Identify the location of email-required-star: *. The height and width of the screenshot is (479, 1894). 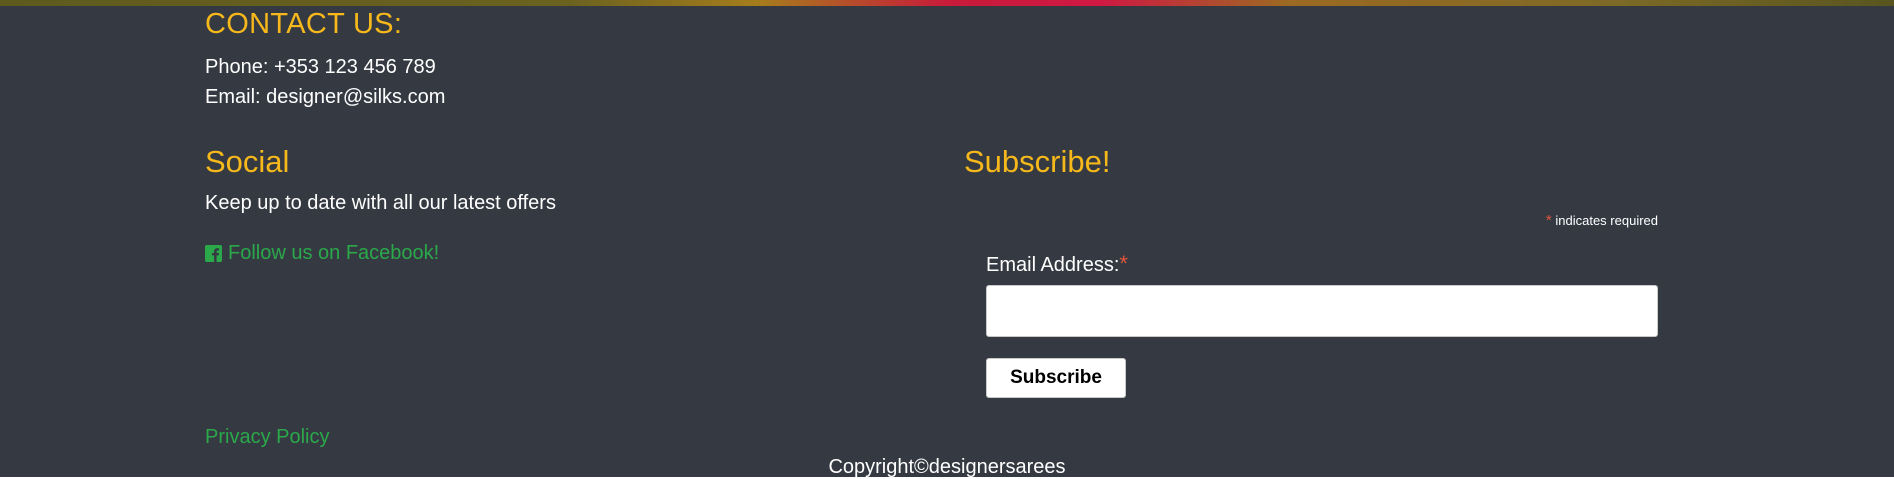
(1123, 263).